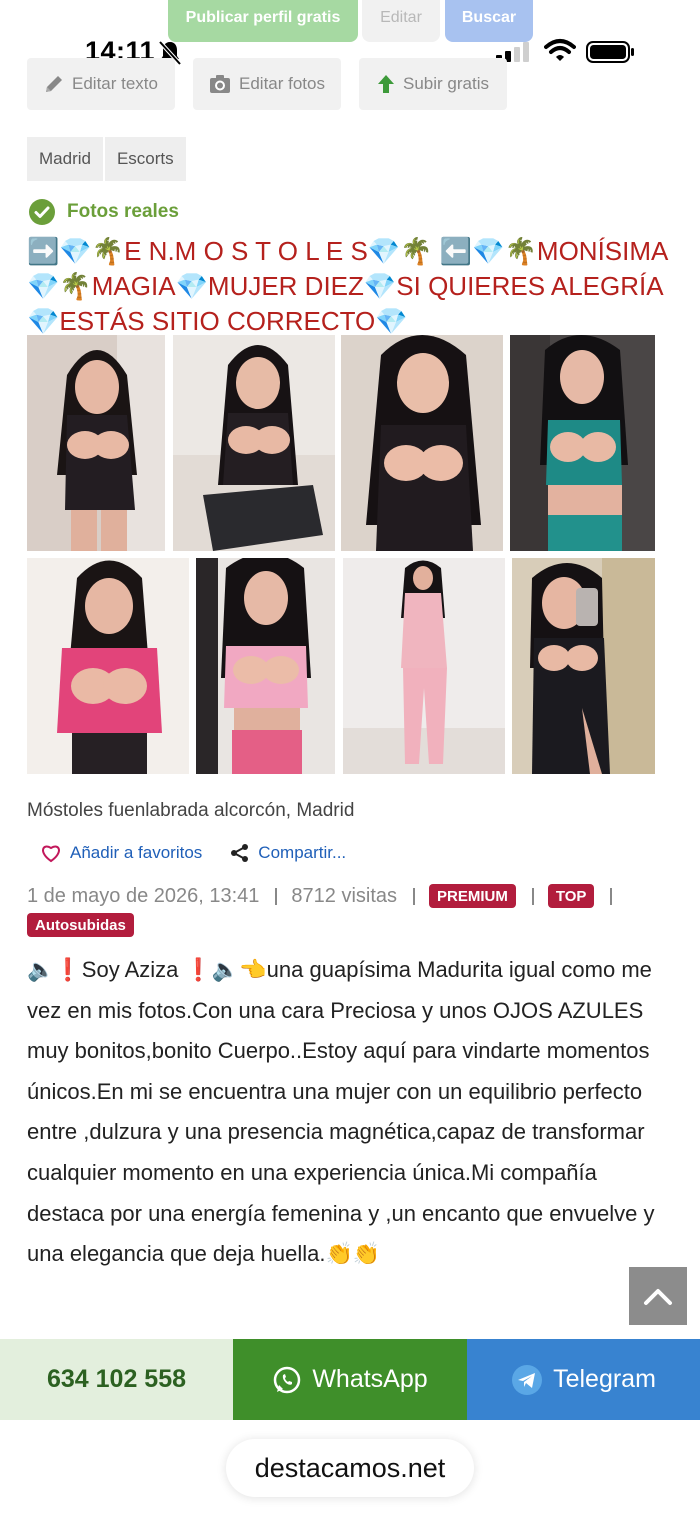 This screenshot has width=700, height=1521. What do you see at coordinates (604, 1379) in the screenshot?
I see `telegram-label: Telegram` at bounding box center [604, 1379].